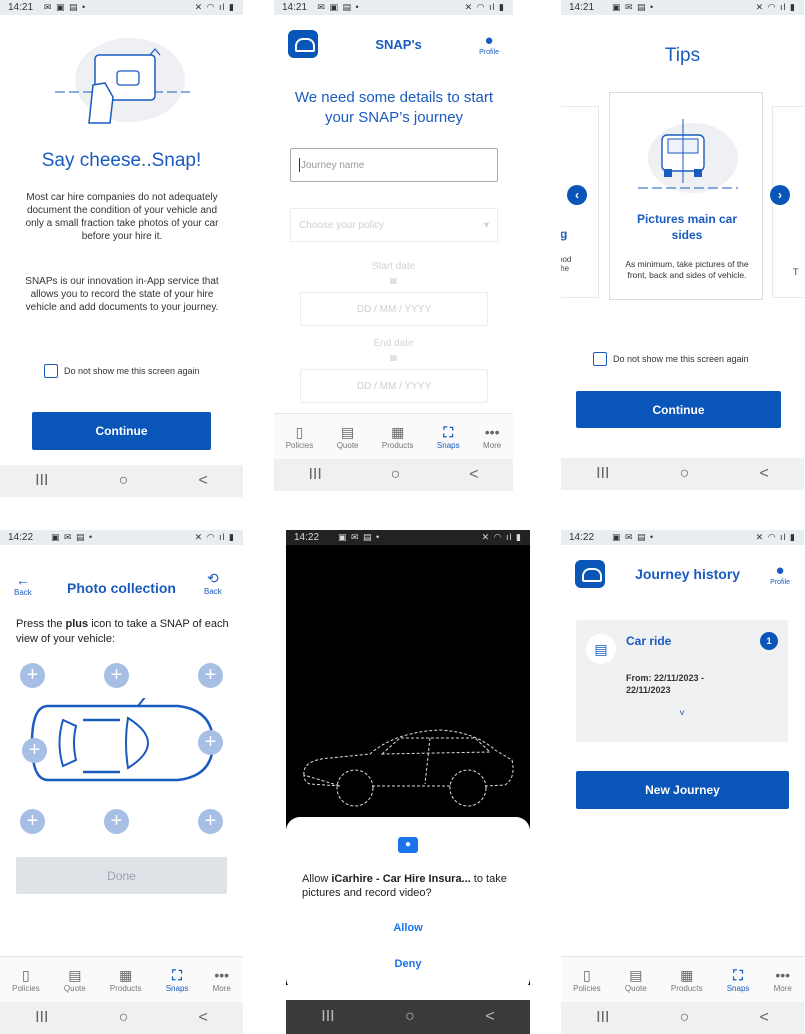  What do you see at coordinates (682, 713) in the screenshot?
I see `chevron-down-icon: ˅` at bounding box center [682, 713].